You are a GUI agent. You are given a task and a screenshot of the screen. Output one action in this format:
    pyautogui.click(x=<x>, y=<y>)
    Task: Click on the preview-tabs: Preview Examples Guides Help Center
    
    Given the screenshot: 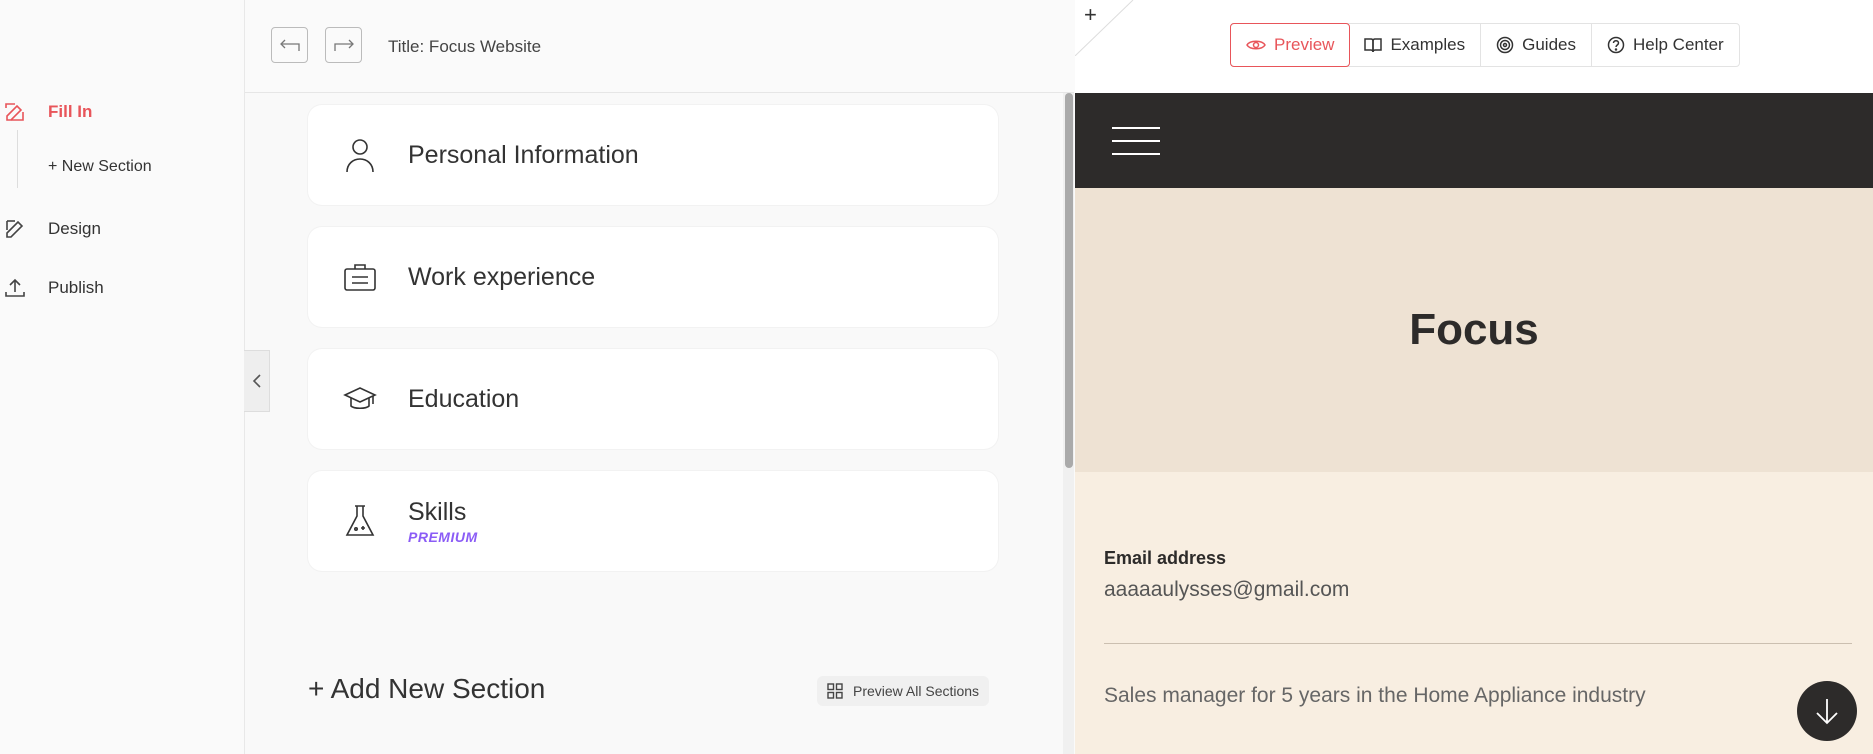 What is the action you would take?
    pyautogui.click(x=1485, y=45)
    